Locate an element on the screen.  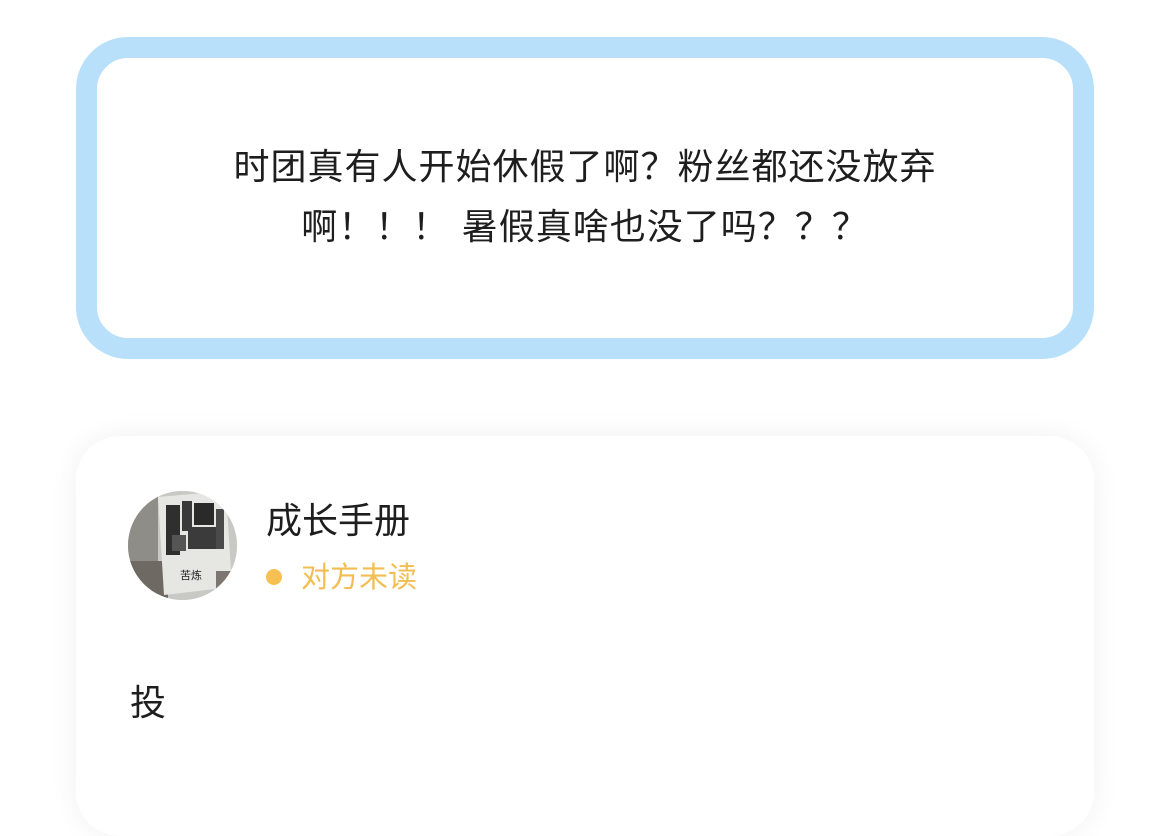
read-status: 对方未读 is located at coordinates (341, 577).